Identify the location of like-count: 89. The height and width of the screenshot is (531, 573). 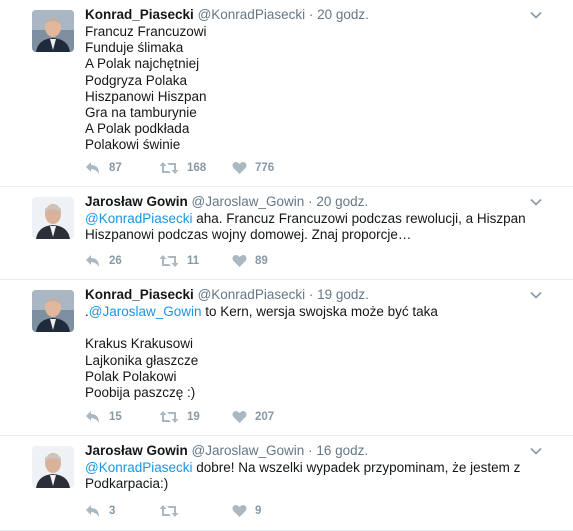
(261, 261).